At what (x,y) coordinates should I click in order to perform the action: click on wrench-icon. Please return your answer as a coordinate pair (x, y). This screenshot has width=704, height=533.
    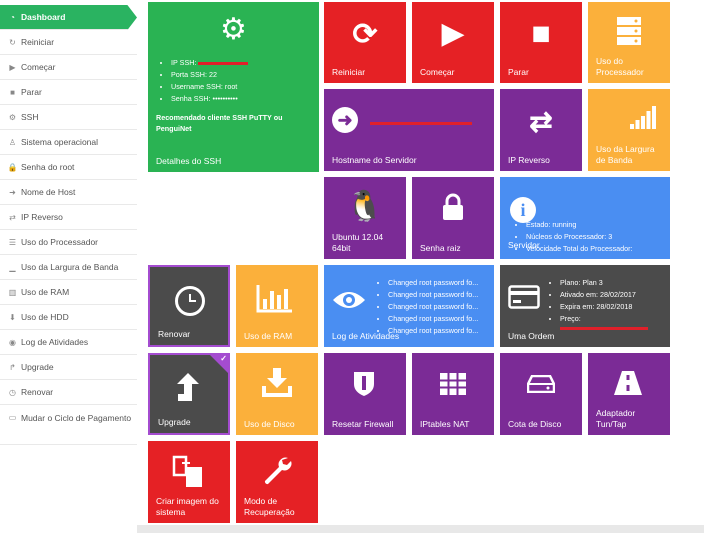
    Looking at the image, I should click on (277, 471).